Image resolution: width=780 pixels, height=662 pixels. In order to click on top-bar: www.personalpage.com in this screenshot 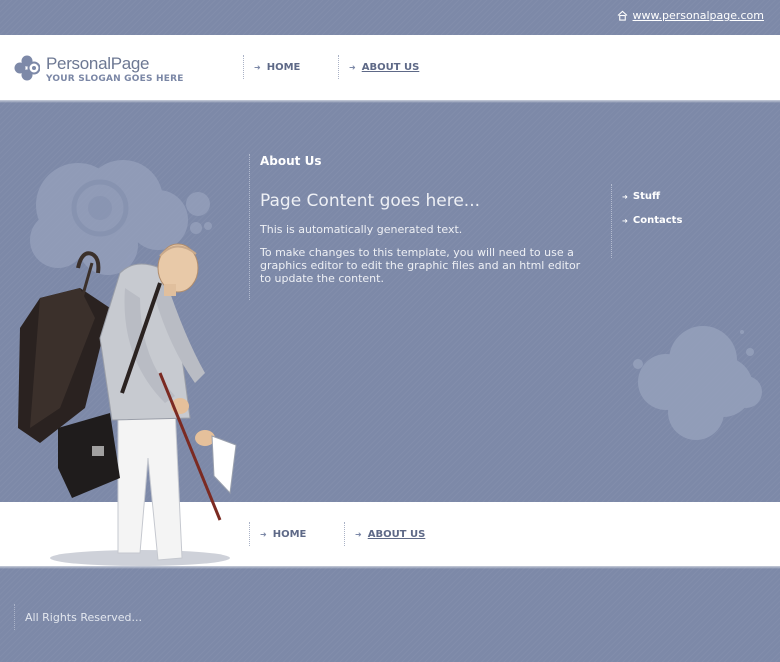, I will do `click(390, 17)`.